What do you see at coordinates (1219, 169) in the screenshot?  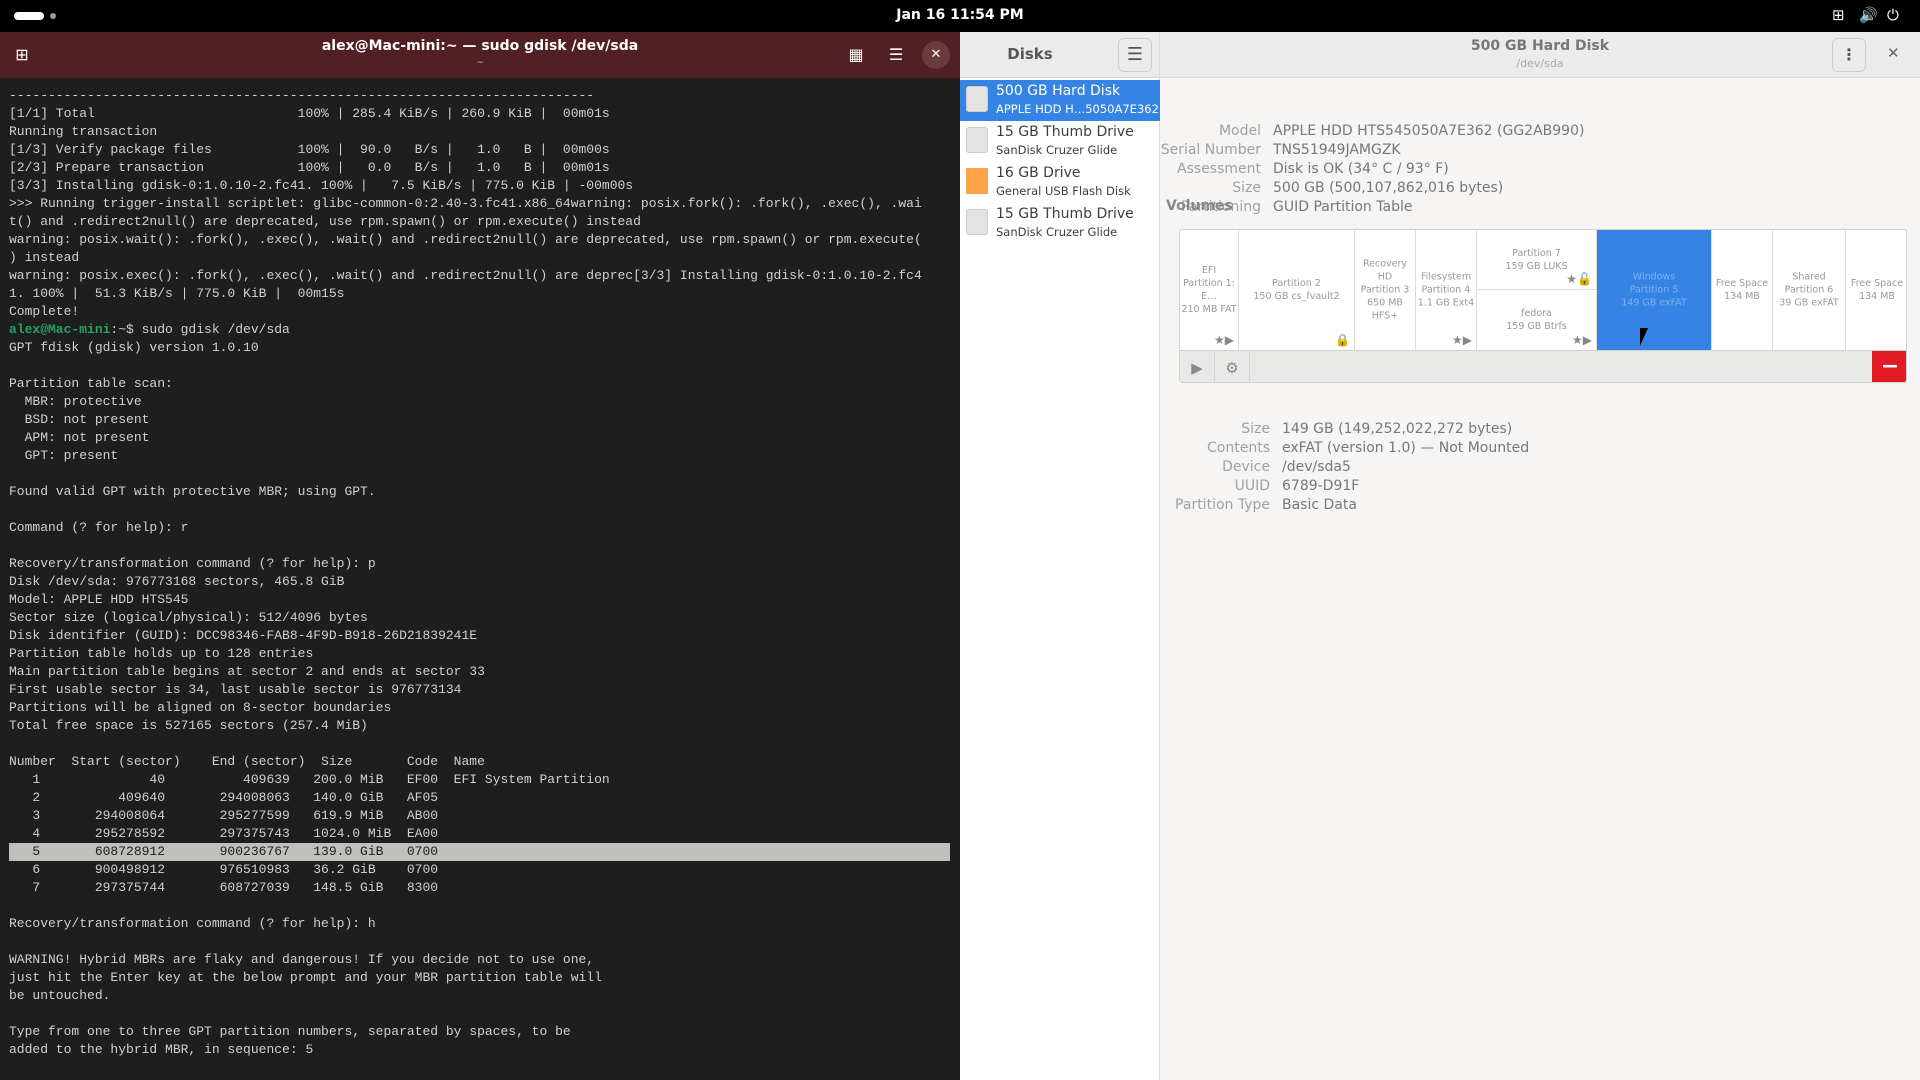 I see `info-label: Assessment` at bounding box center [1219, 169].